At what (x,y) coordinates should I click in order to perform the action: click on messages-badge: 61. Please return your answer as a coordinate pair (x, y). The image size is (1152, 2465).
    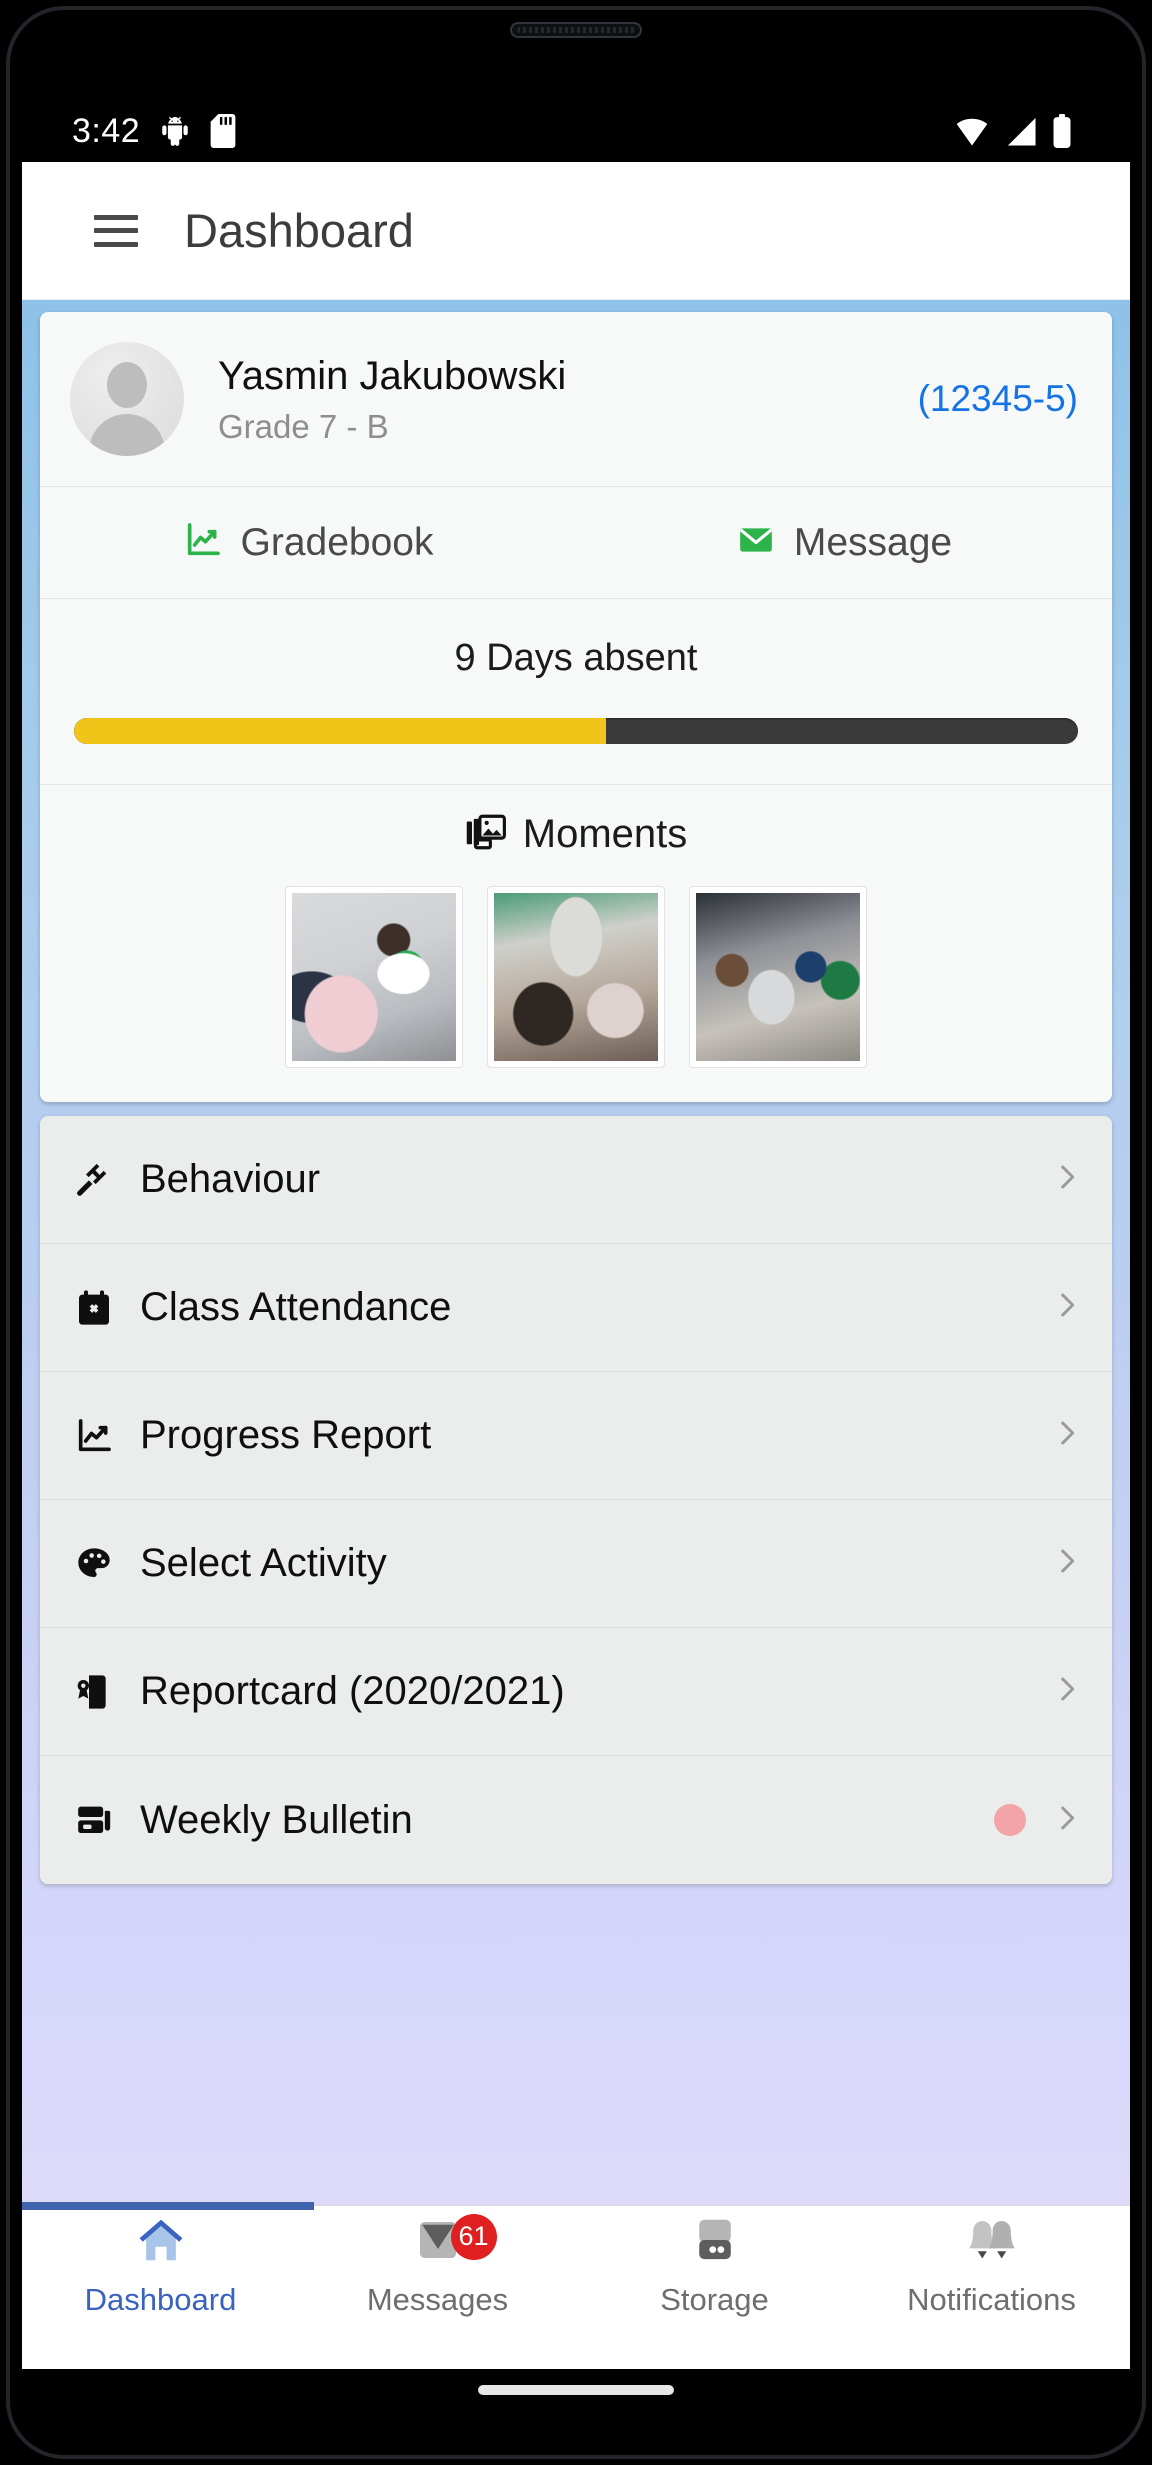
    Looking at the image, I should click on (473, 2236).